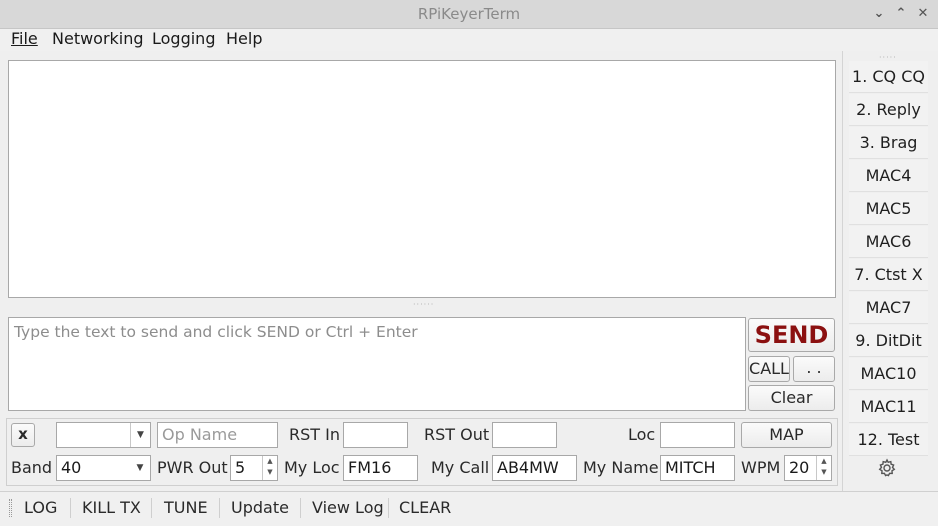  What do you see at coordinates (469, 14) in the screenshot?
I see `window-title: RPiKeyerTerm` at bounding box center [469, 14].